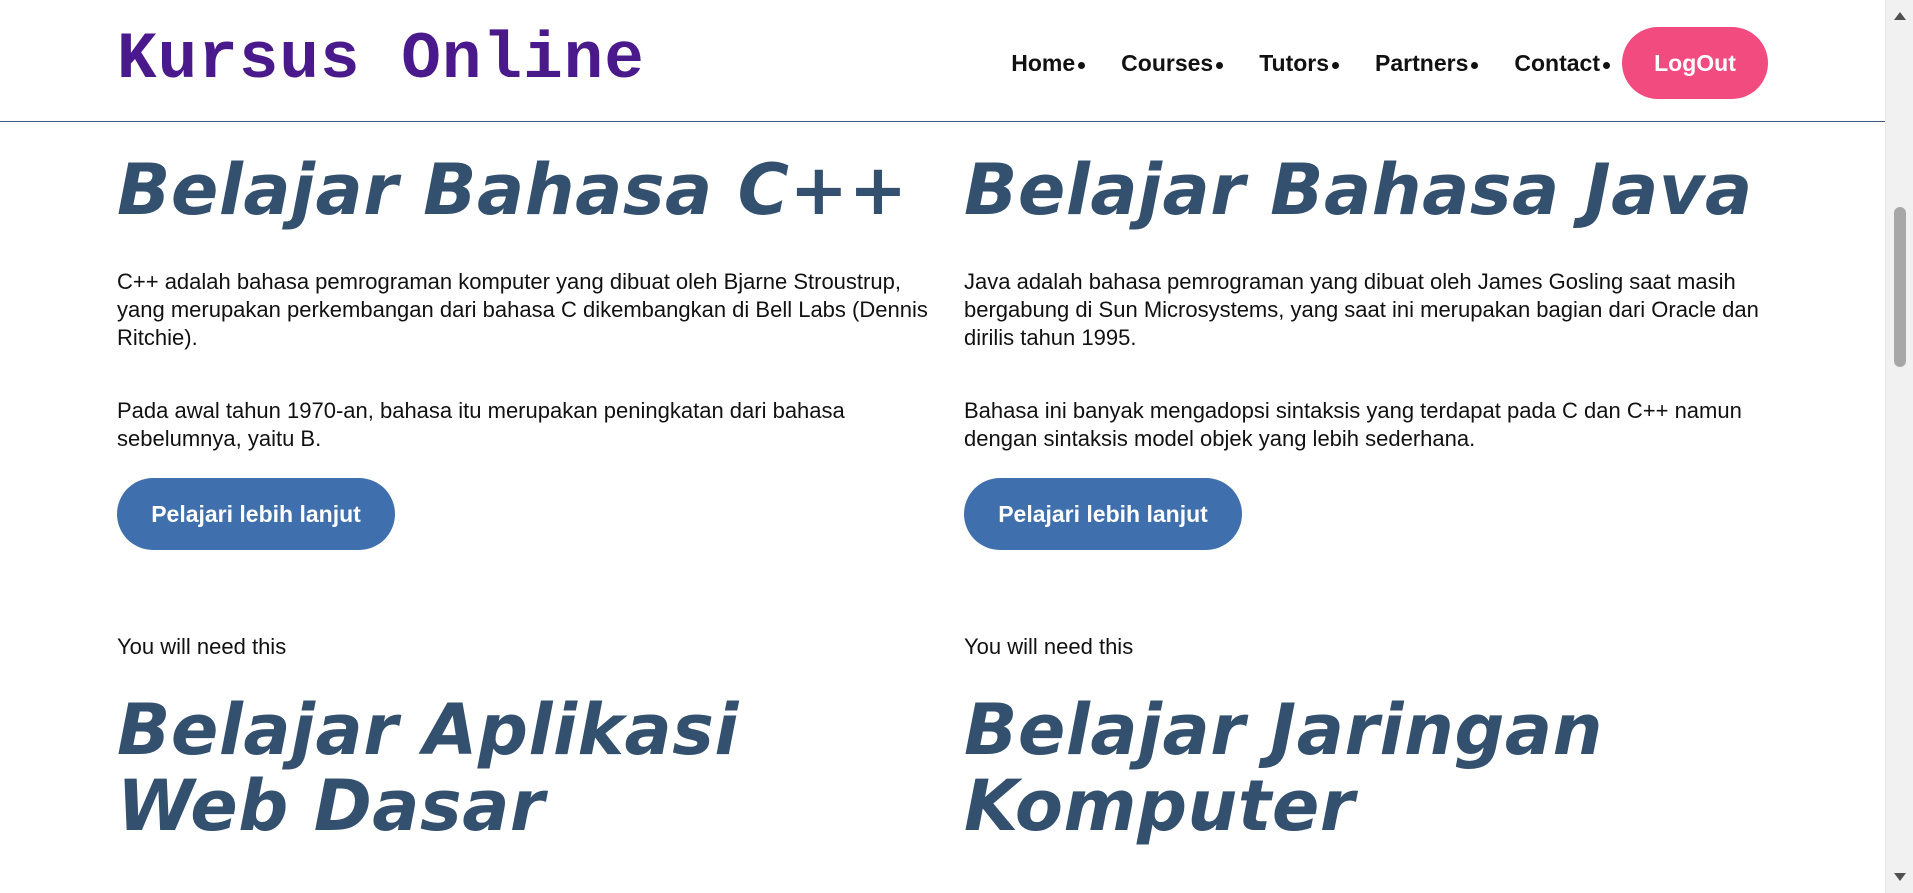  What do you see at coordinates (1167, 62) in the screenshot?
I see `nav-courses-label: Courses` at bounding box center [1167, 62].